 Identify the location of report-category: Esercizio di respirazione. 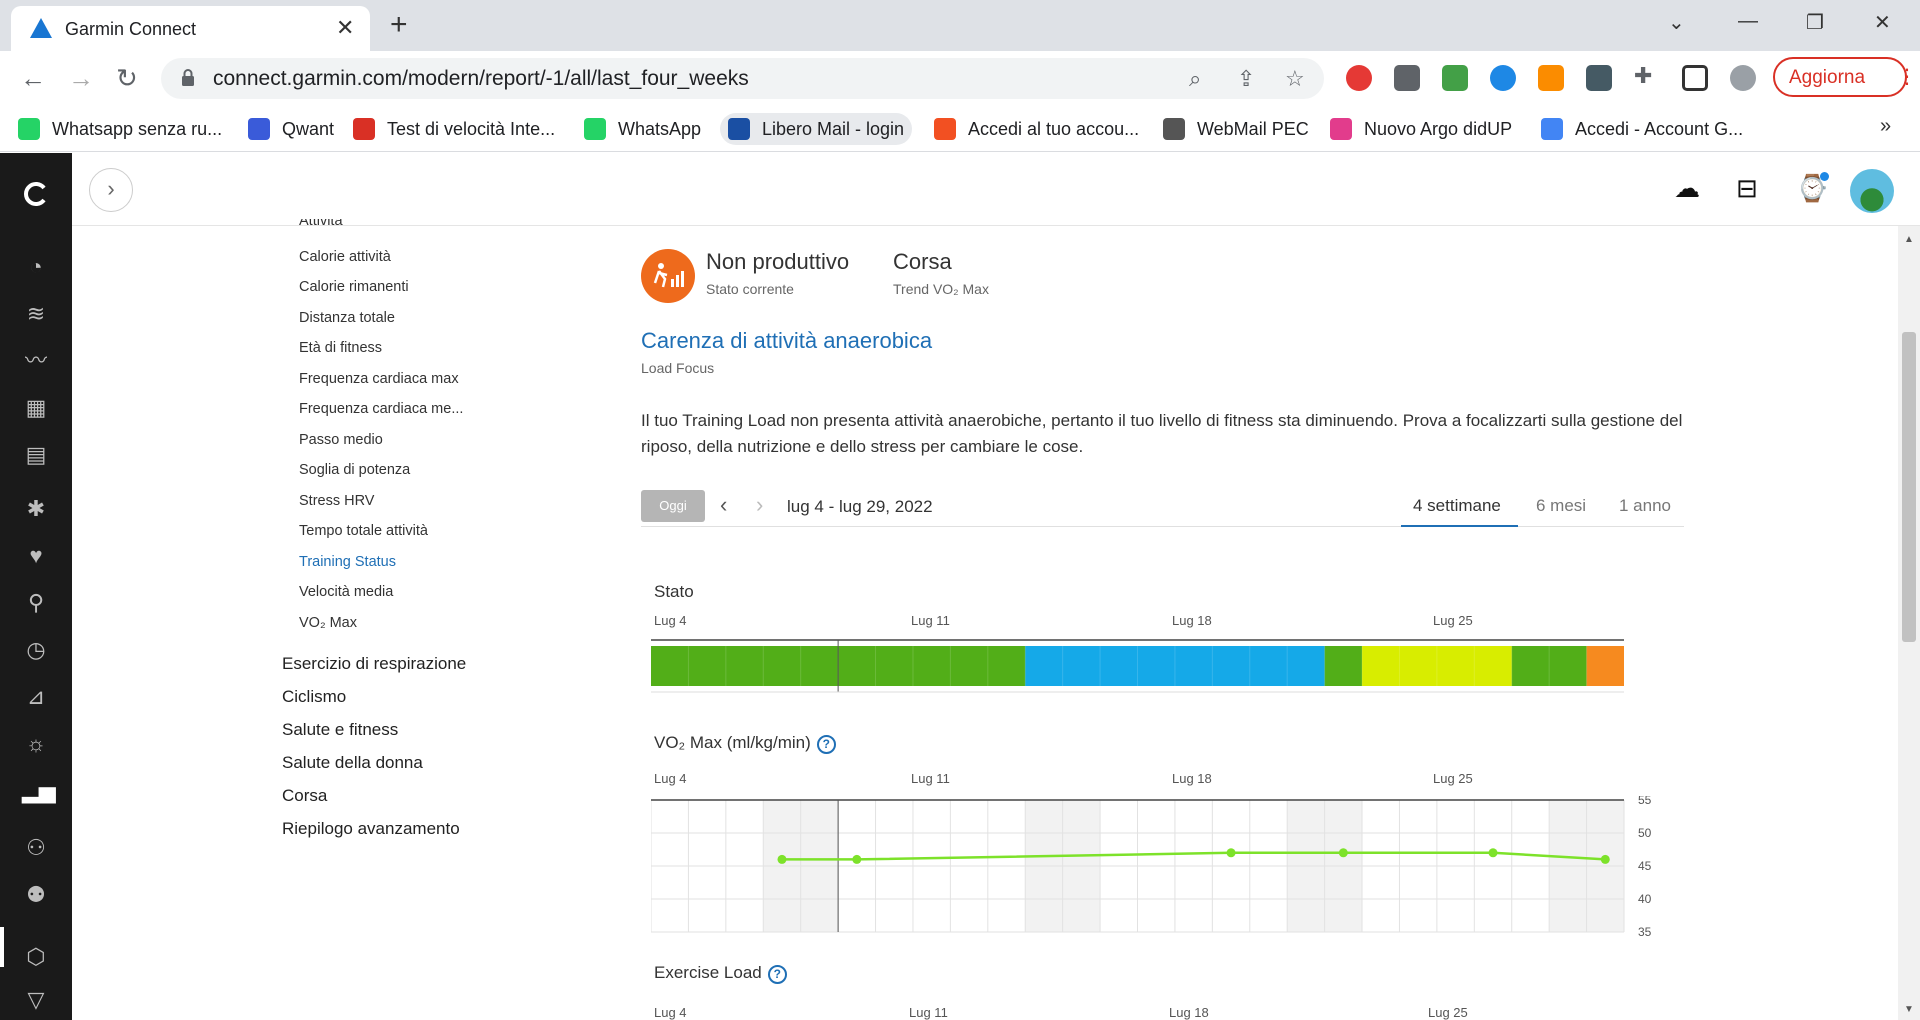
(374, 664).